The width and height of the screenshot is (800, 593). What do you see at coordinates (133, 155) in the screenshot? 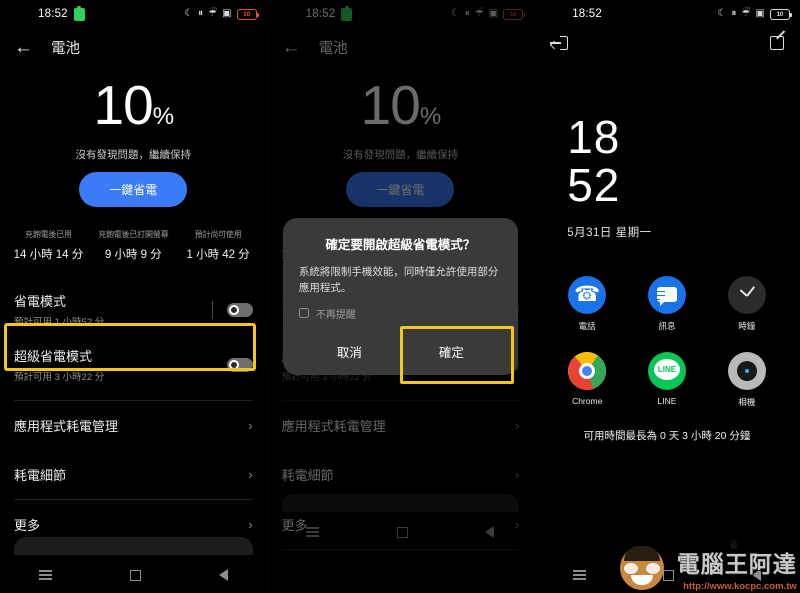
I see `battery-status-text: 沒有發現問題，繼續保持` at bounding box center [133, 155].